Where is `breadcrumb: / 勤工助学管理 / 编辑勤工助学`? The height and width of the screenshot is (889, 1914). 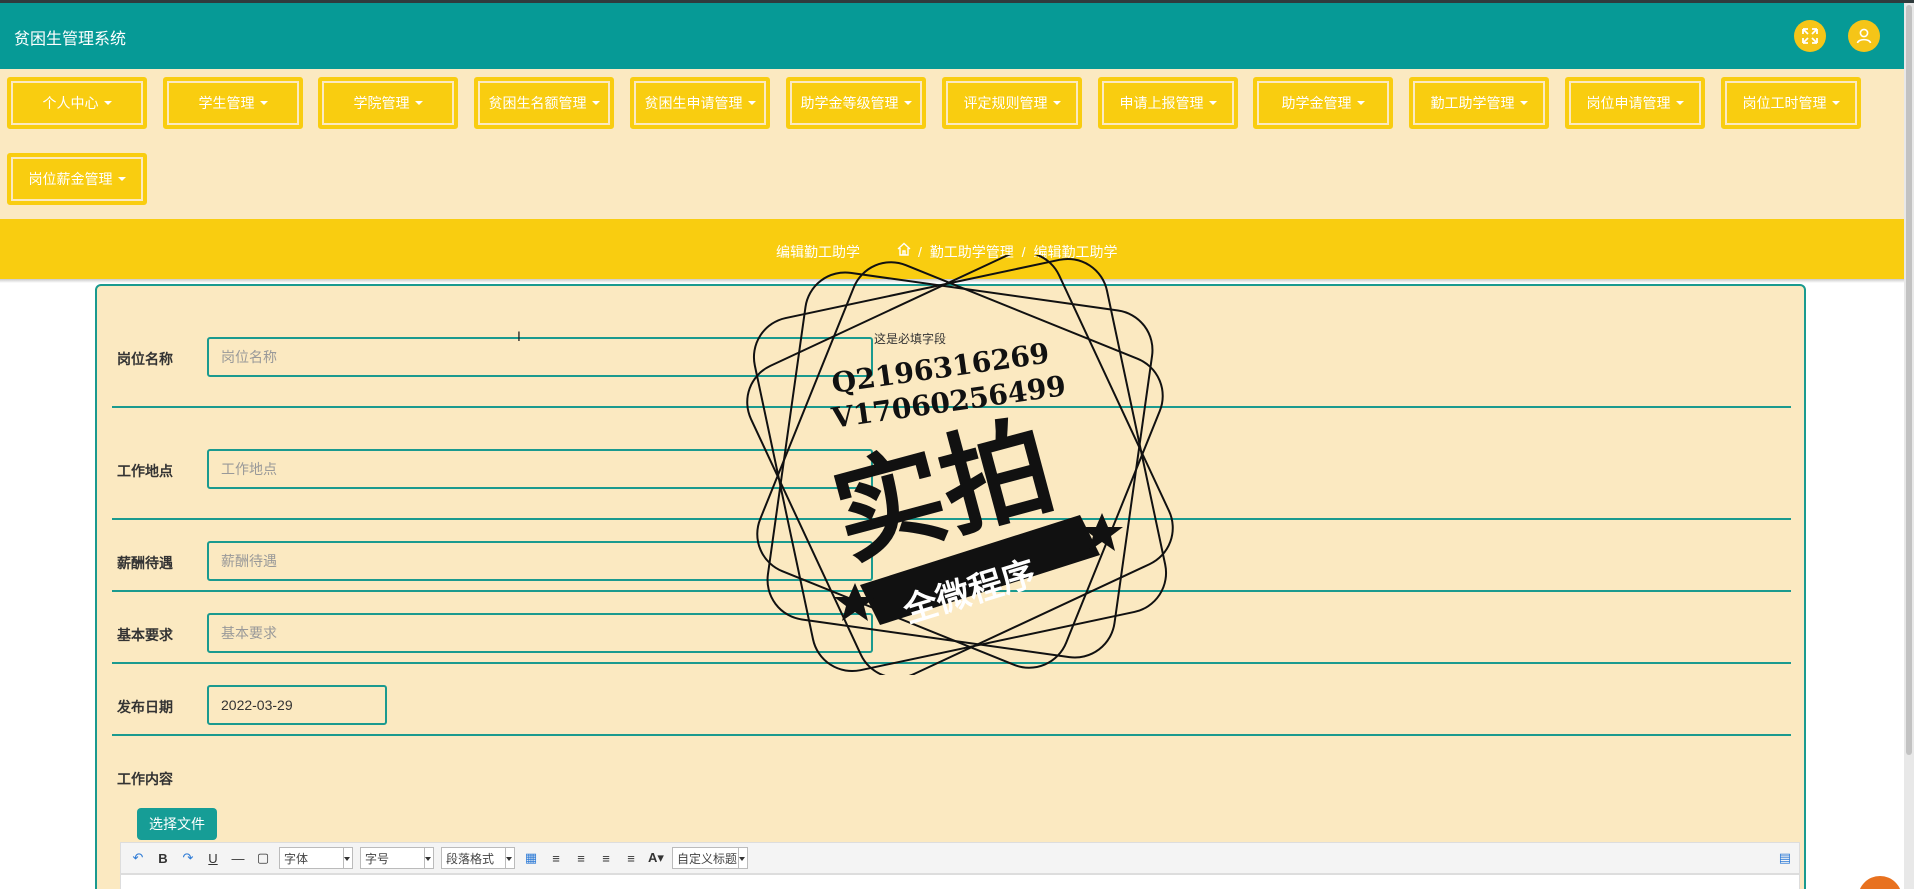 breadcrumb: / 勤工助学管理 / 编辑勤工助学 is located at coordinates (1017, 252).